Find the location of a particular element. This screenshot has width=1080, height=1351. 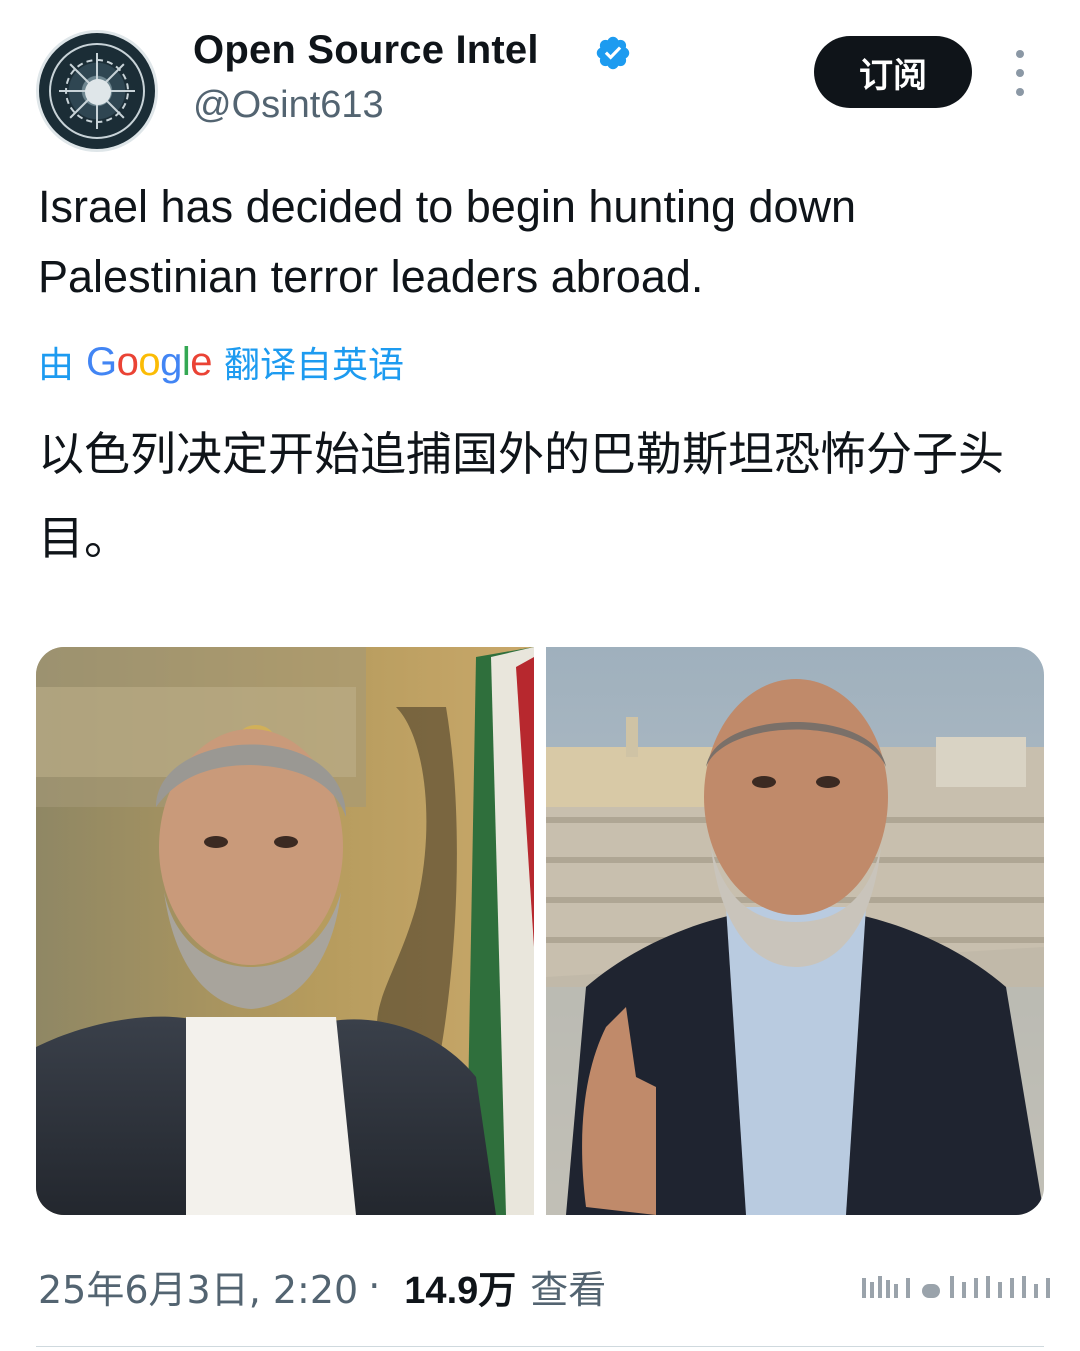

more-vertical-icon is located at coordinates (1020, 73).